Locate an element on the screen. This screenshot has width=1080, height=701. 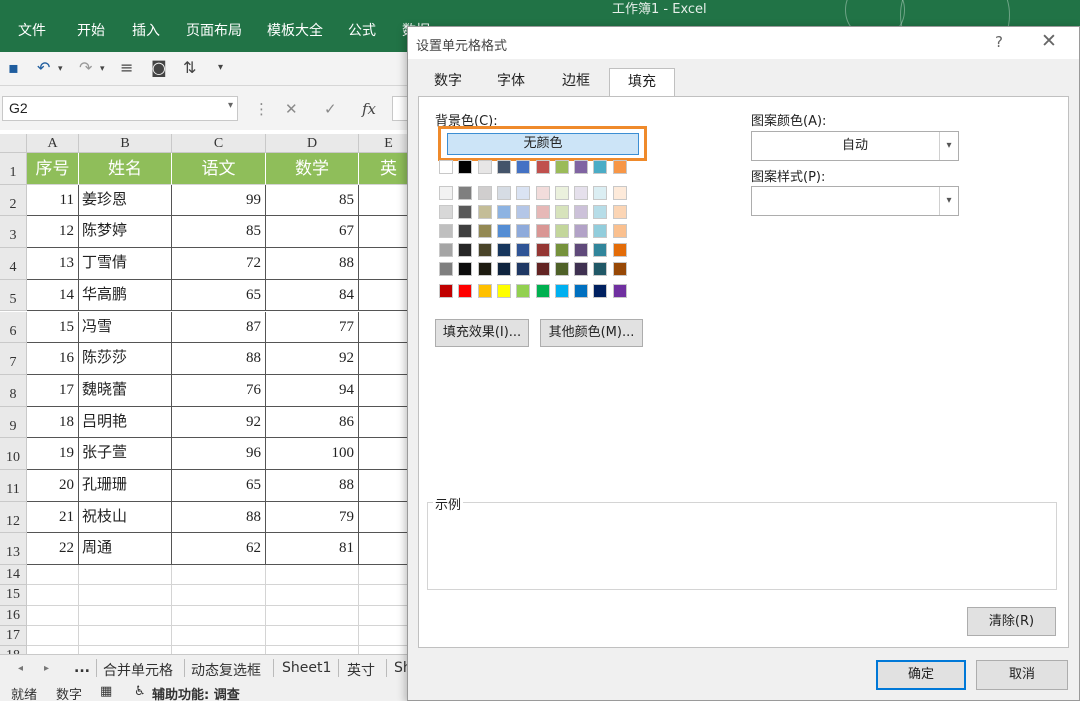
scroll-left-icon: ◂ is located at coordinates (20, 668).